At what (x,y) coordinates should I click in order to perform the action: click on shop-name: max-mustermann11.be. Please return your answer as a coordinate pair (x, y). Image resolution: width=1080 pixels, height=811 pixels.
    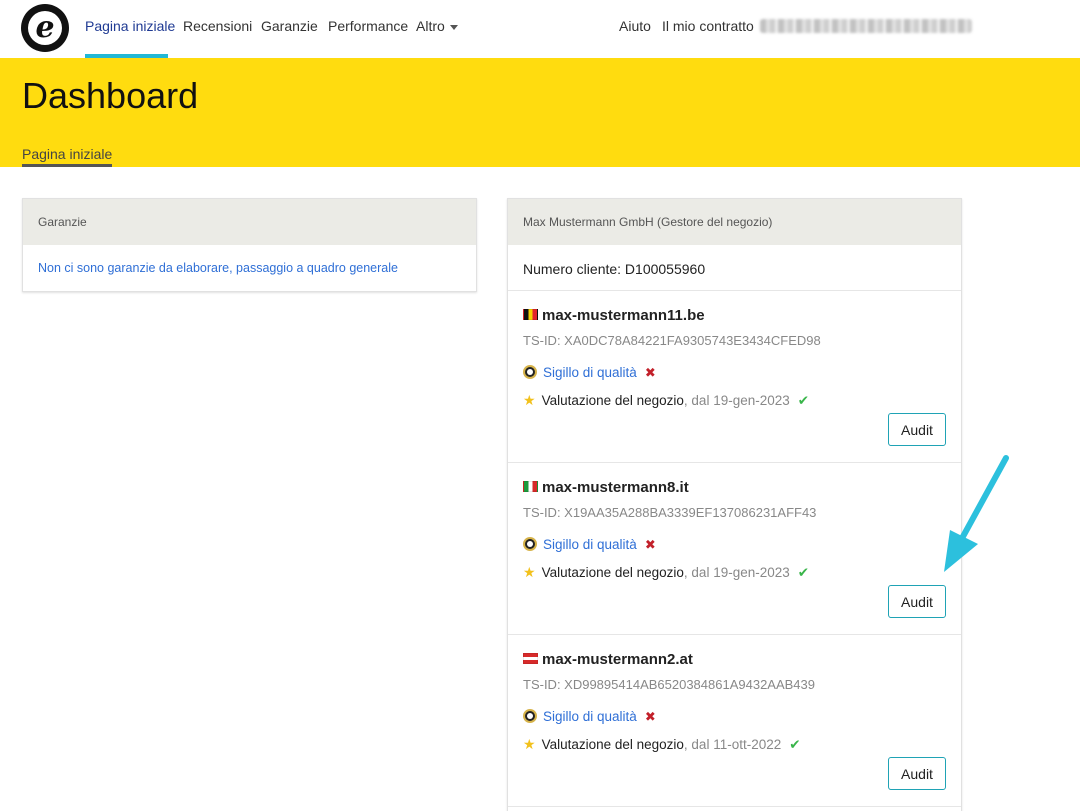
    Looking at the image, I should click on (614, 315).